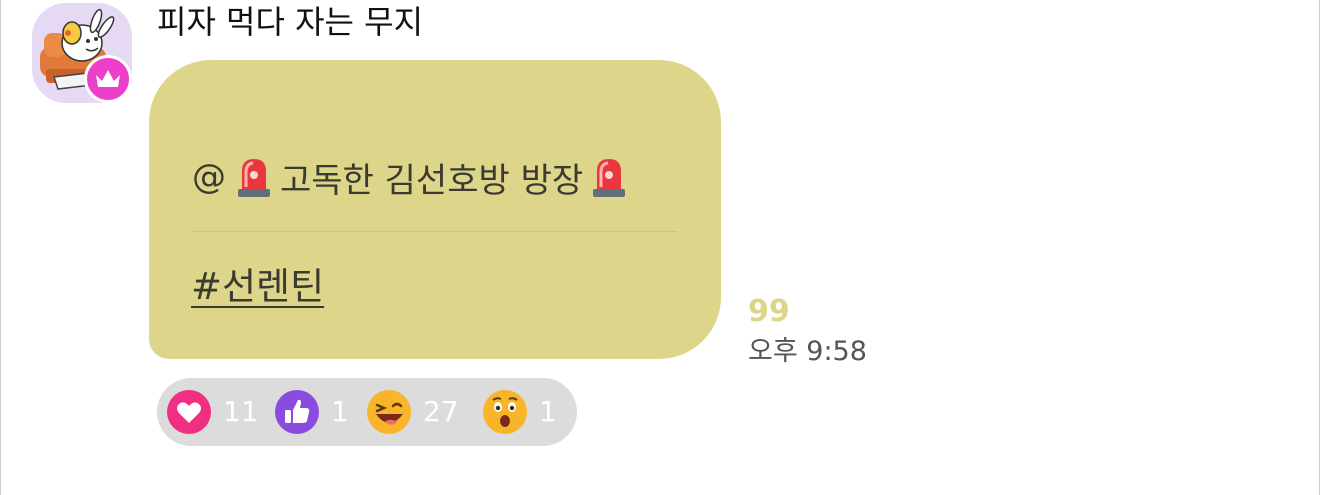  I want to click on mention-text: 고독한 김선호방 방장, so click(432, 180).